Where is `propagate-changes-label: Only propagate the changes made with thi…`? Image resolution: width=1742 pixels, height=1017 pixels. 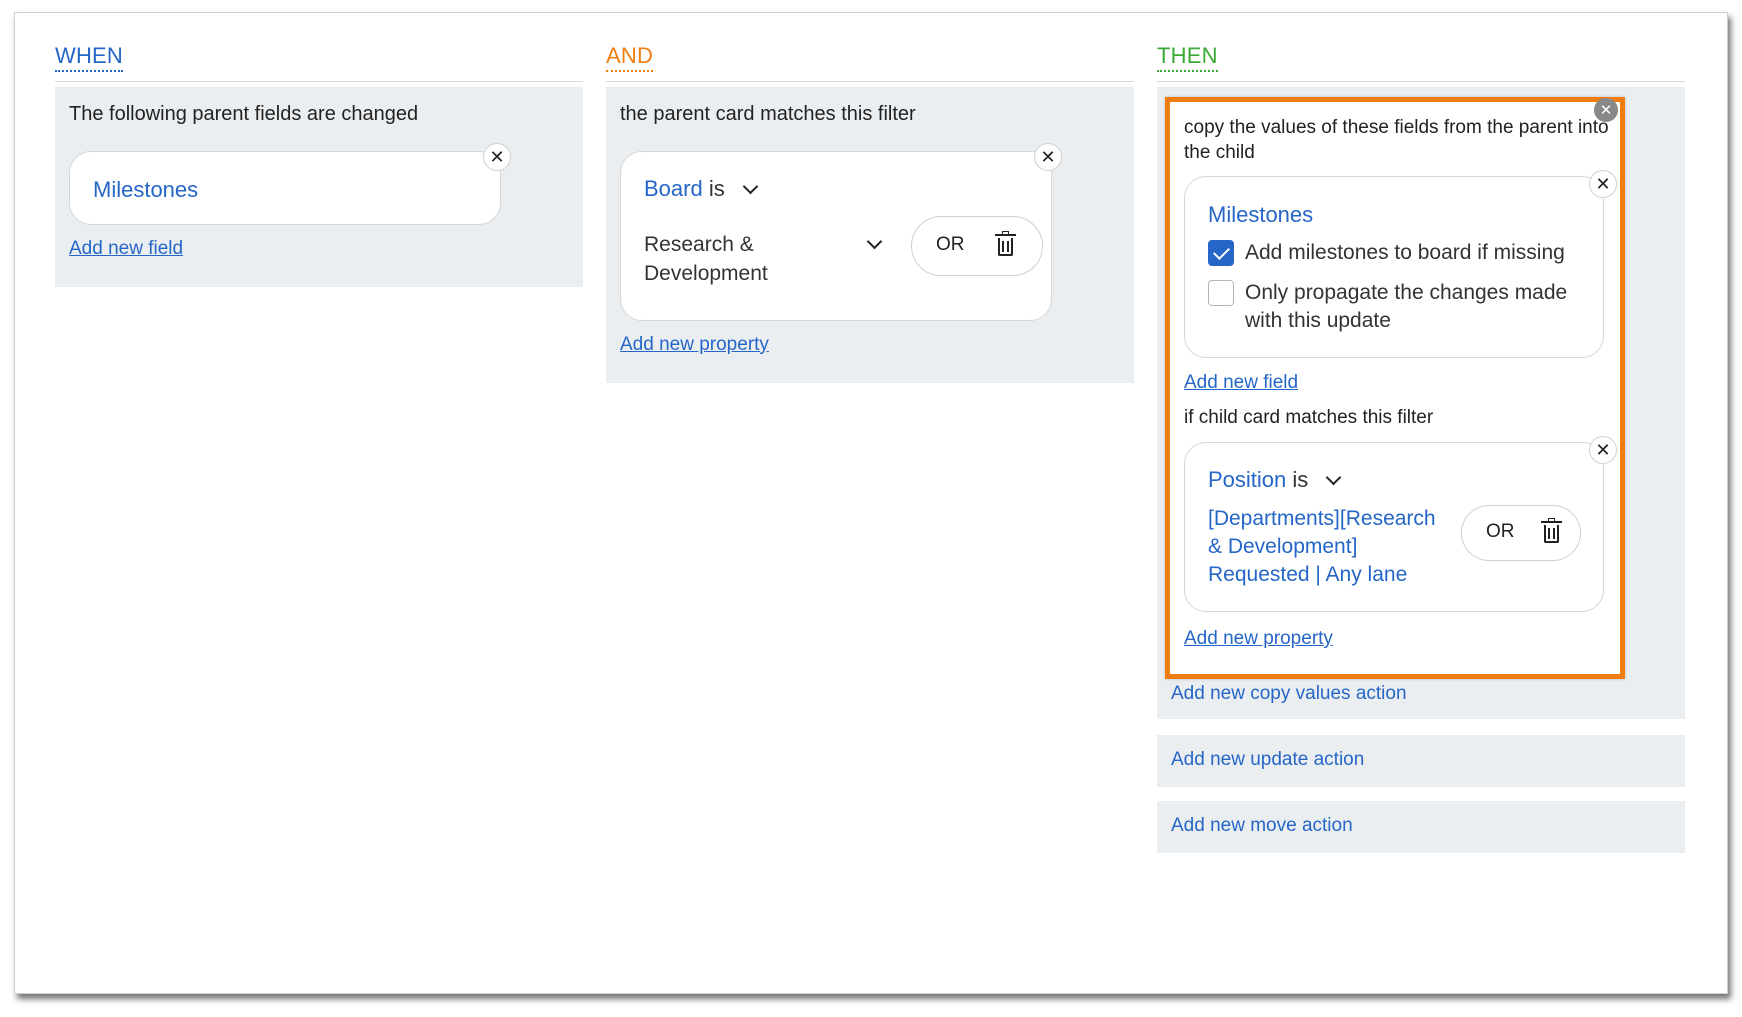 propagate-changes-label: Only propagate the changes made with thi… is located at coordinates (1406, 306).